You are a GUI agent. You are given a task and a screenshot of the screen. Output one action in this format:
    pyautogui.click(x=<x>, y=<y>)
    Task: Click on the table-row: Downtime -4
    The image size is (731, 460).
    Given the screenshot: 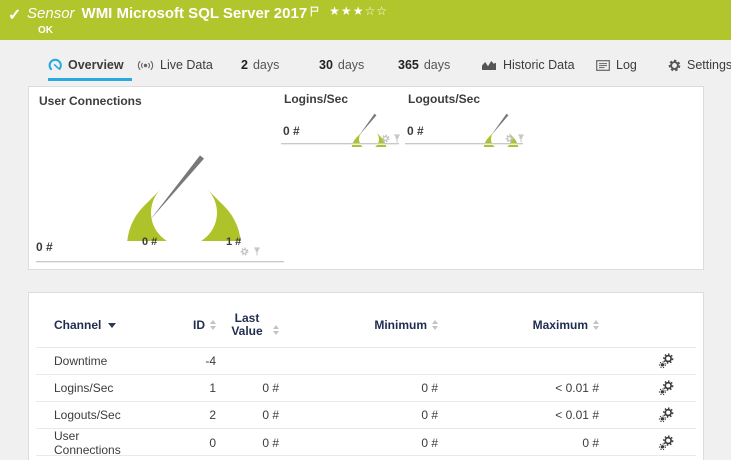 What is the action you would take?
    pyautogui.click(x=366, y=361)
    